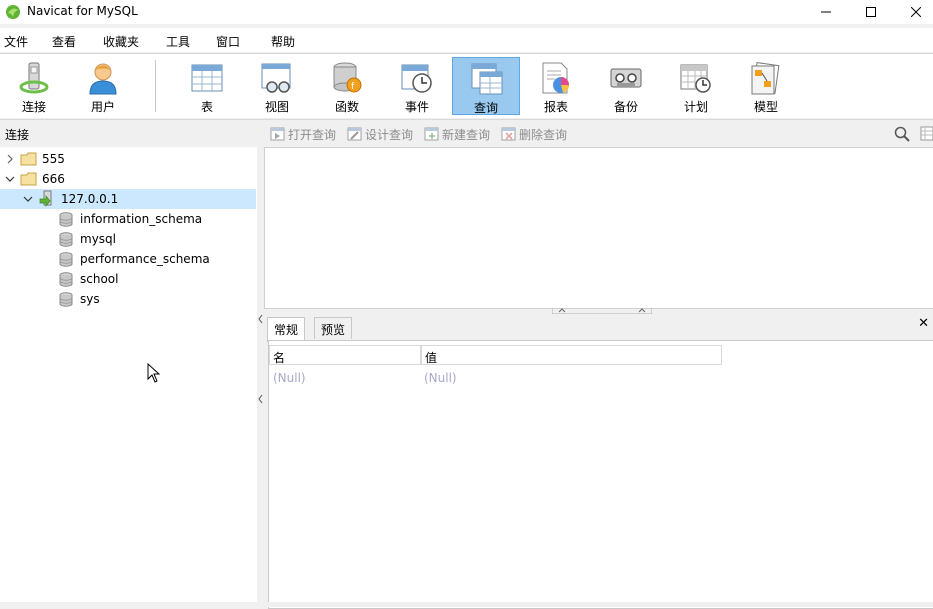 The image size is (933, 609). I want to click on navicat-logo-icon, so click(13, 12).